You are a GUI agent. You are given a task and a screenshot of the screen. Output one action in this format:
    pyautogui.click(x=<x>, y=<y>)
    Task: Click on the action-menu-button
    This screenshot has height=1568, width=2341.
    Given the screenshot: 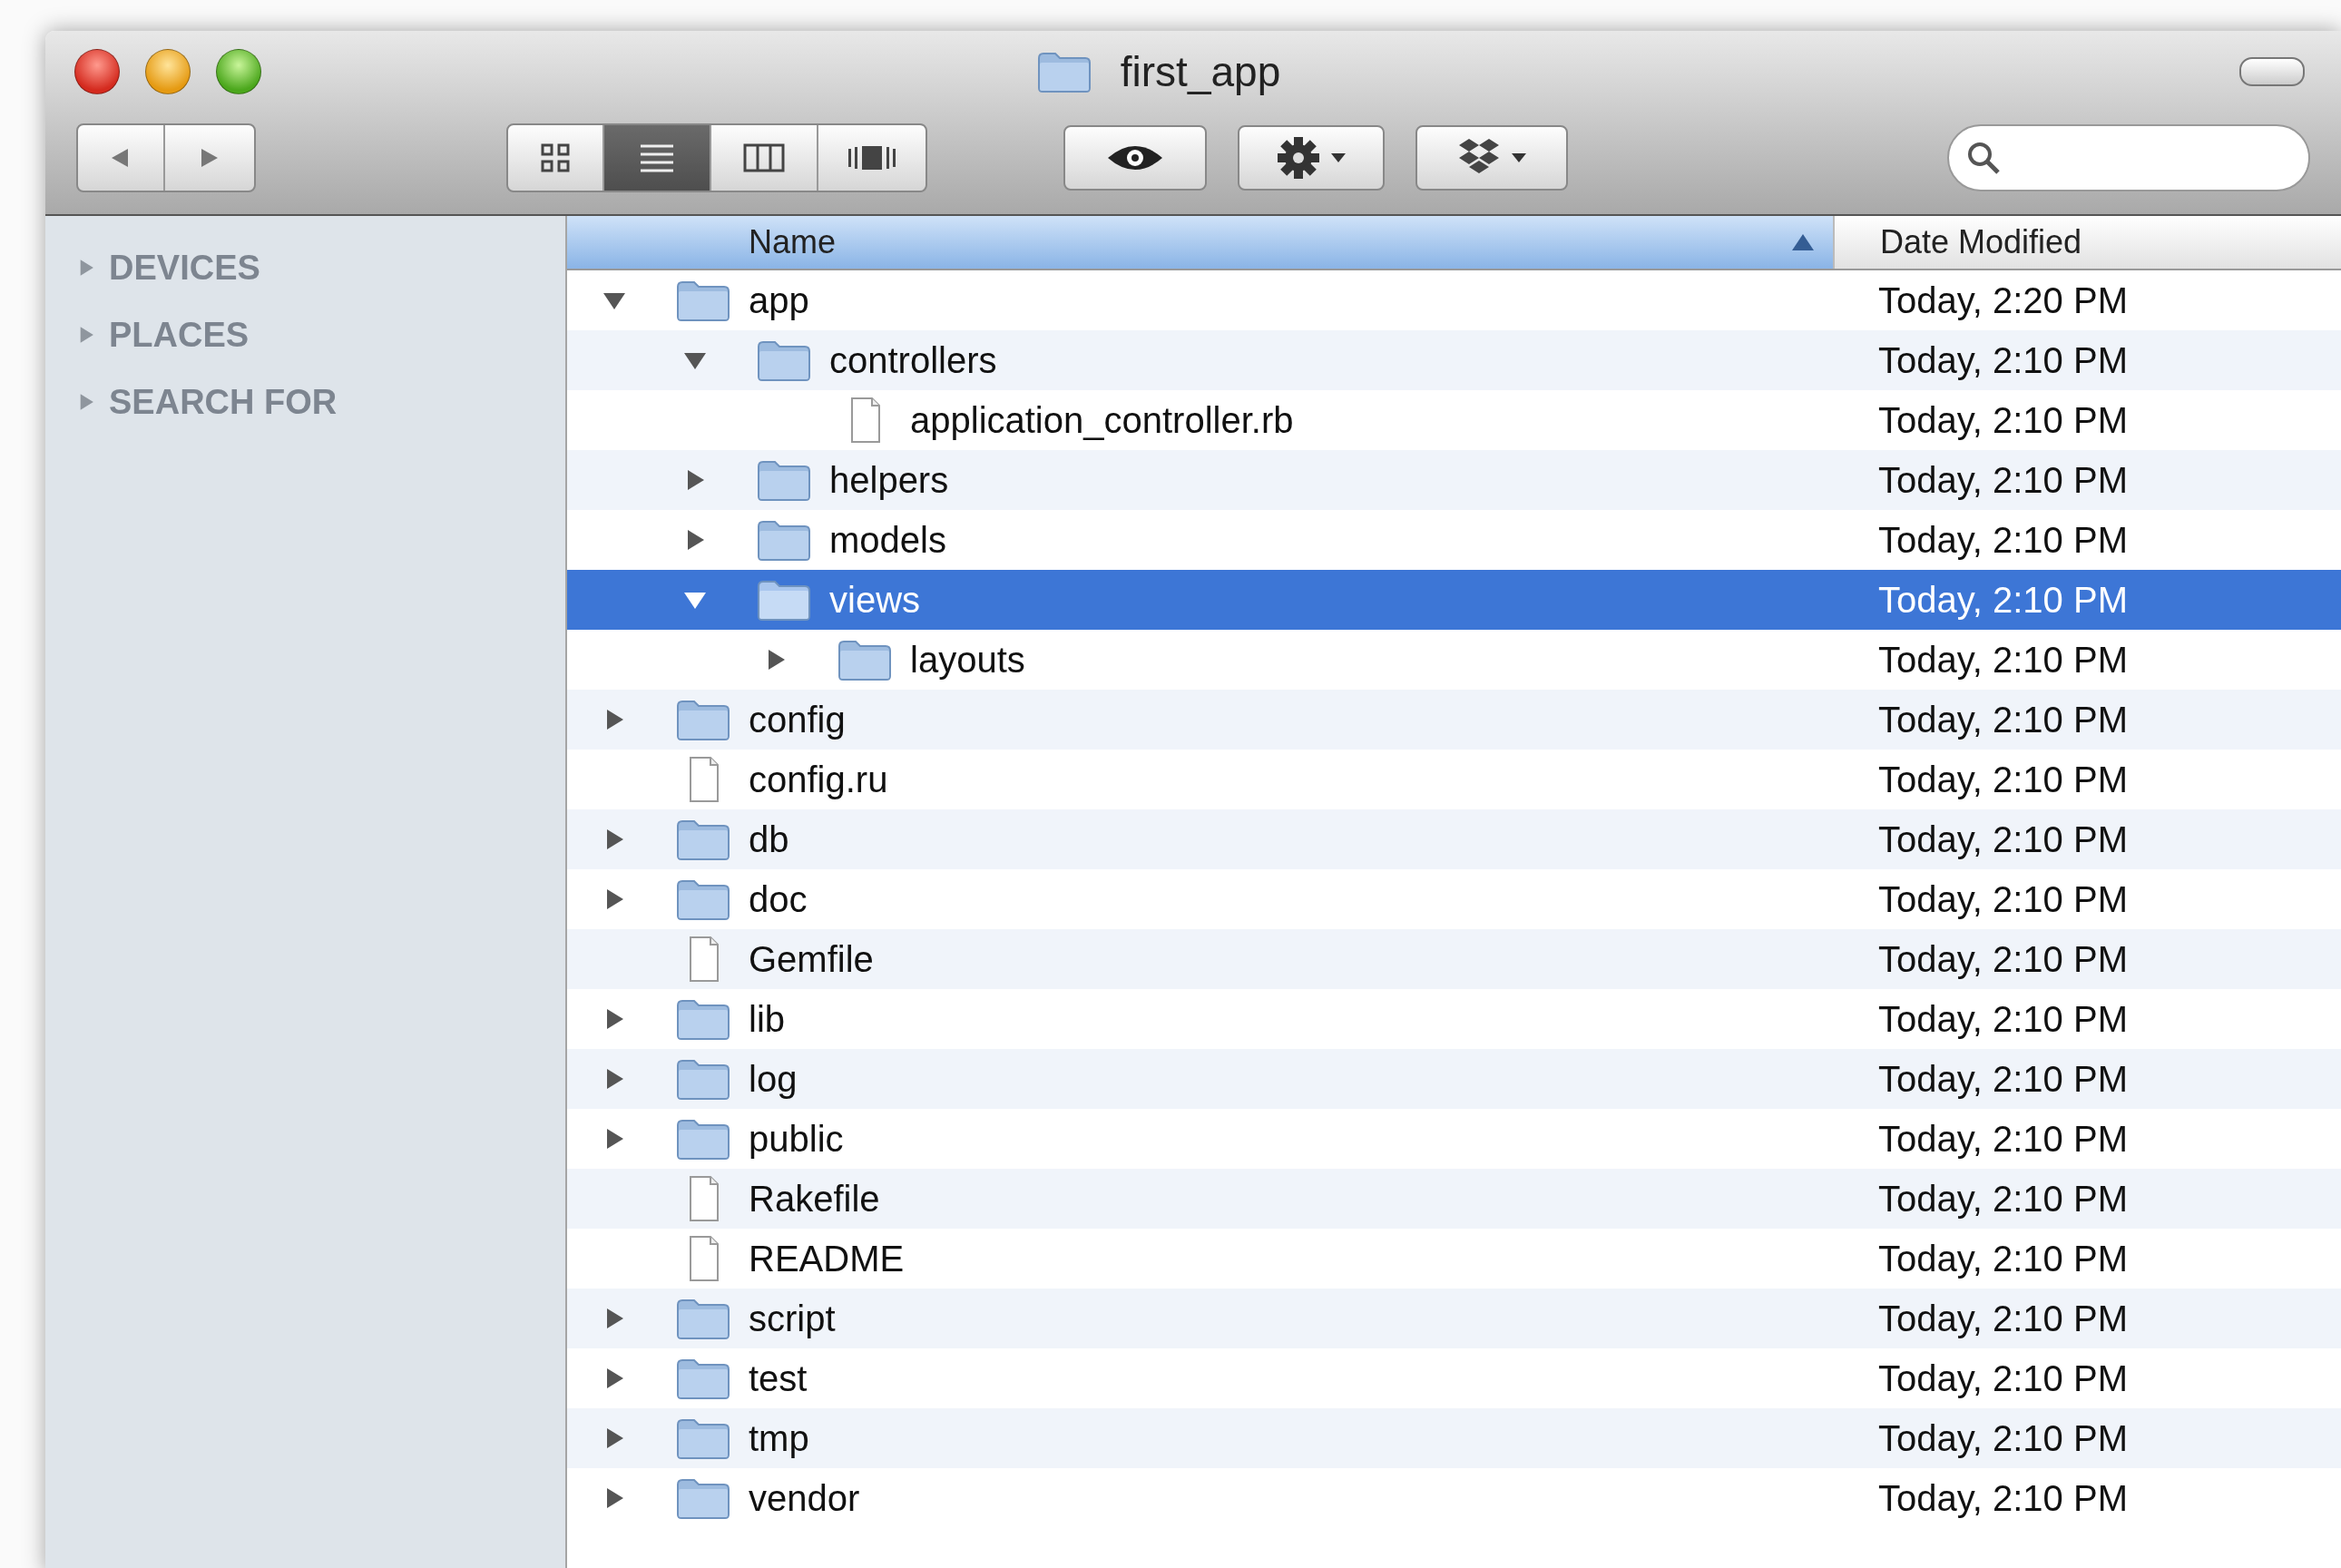 What is the action you would take?
    pyautogui.click(x=1311, y=158)
    